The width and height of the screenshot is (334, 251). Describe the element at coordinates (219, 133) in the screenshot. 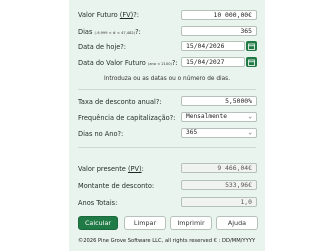

I see `days-year-select: 365 ⌄` at that location.